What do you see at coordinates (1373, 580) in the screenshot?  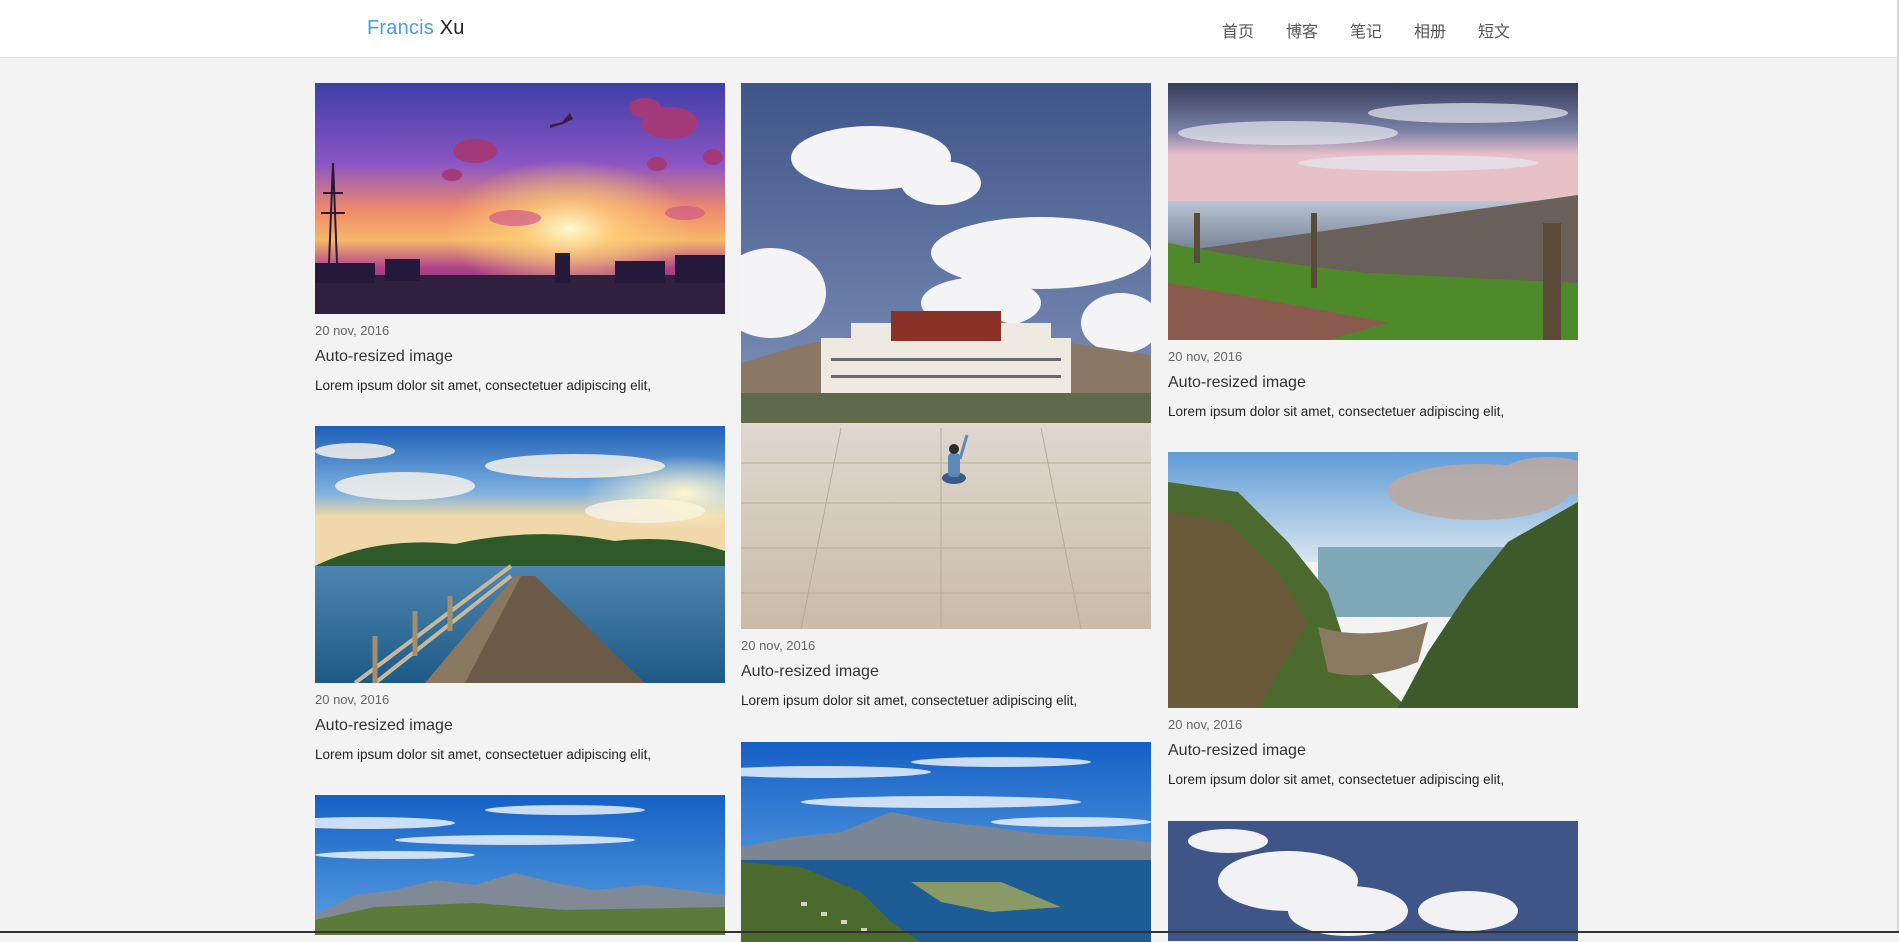 I see `coastal-cliffs-photo` at bounding box center [1373, 580].